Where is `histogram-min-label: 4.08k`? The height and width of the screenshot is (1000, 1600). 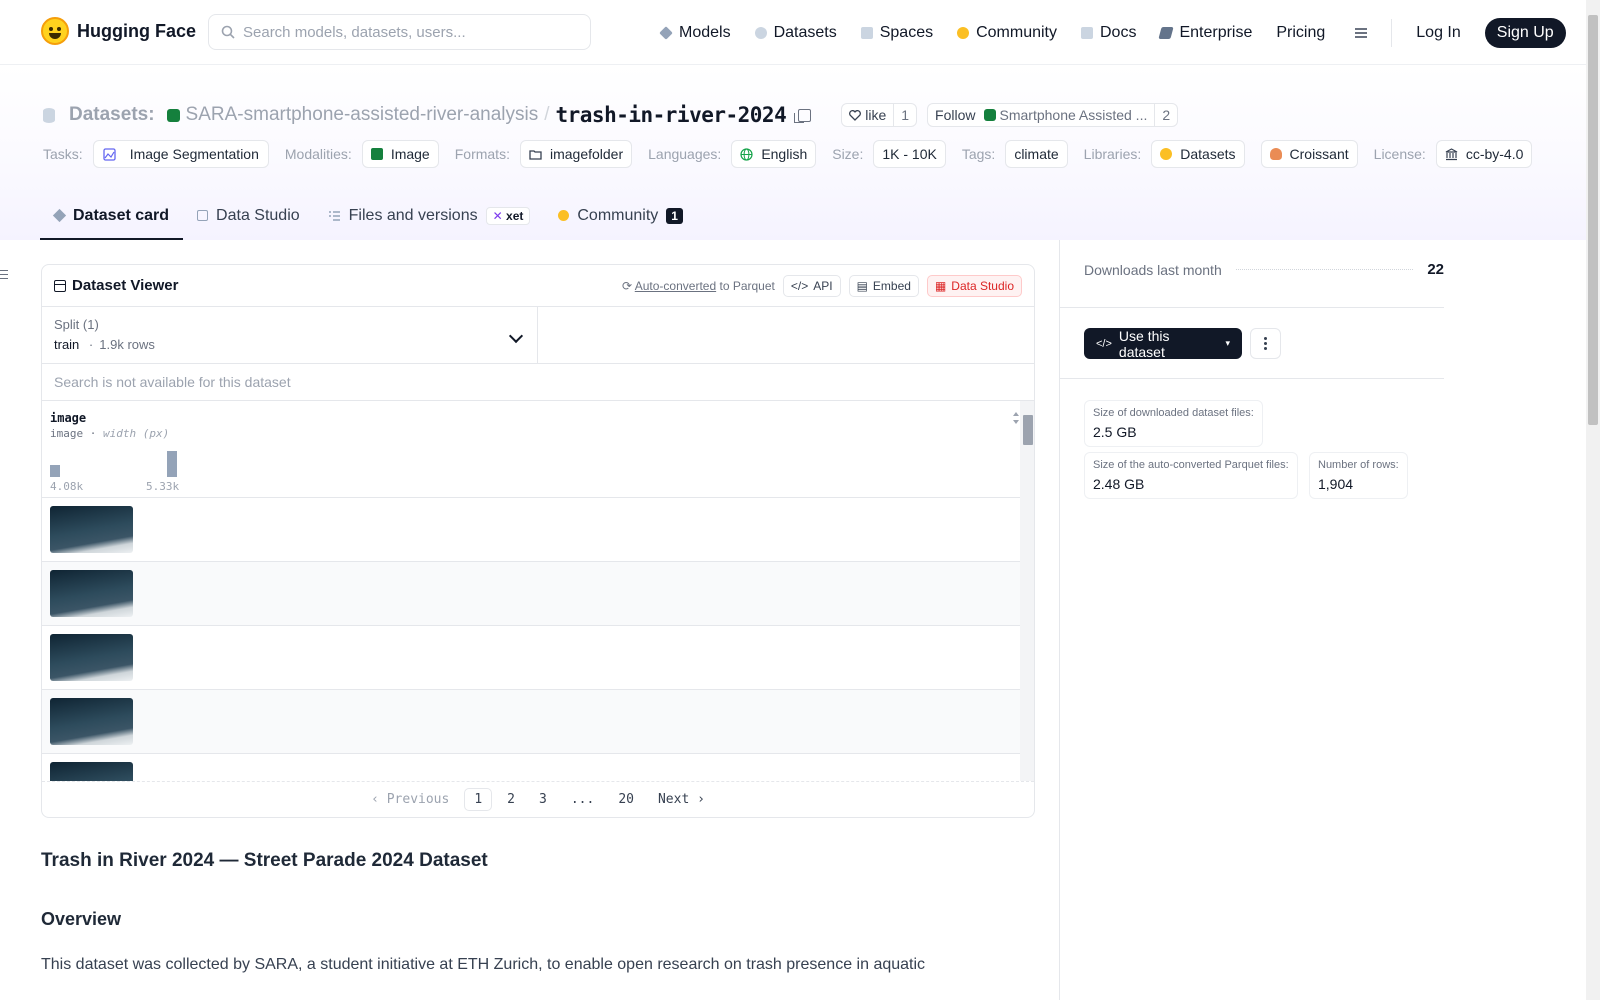
histogram-min-label: 4.08k is located at coordinates (67, 486).